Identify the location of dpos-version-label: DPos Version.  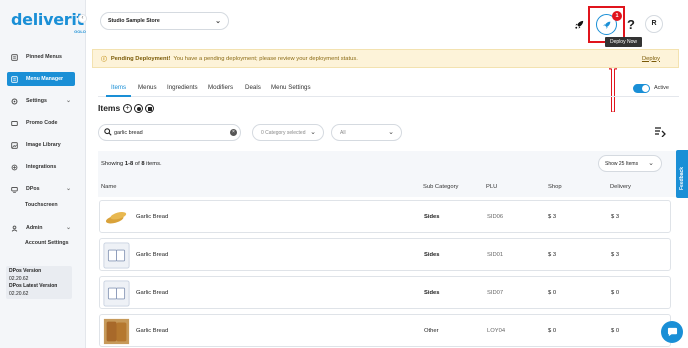
(25, 271).